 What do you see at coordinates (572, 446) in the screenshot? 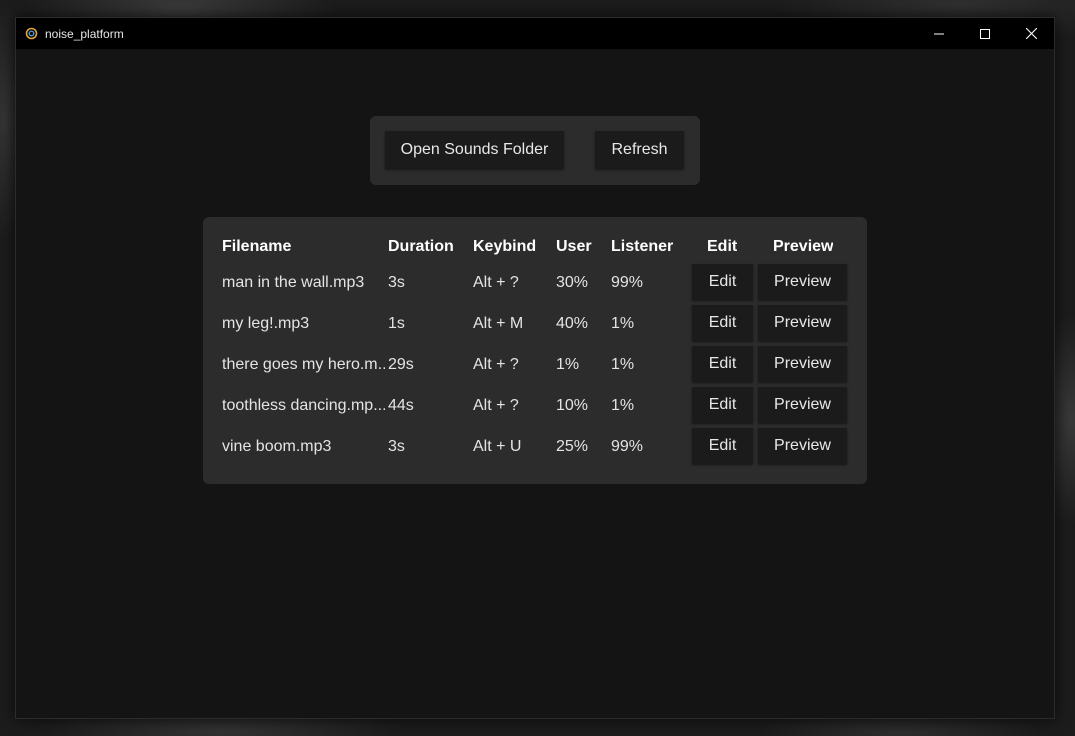
I see `row-user-volume: 25%` at bounding box center [572, 446].